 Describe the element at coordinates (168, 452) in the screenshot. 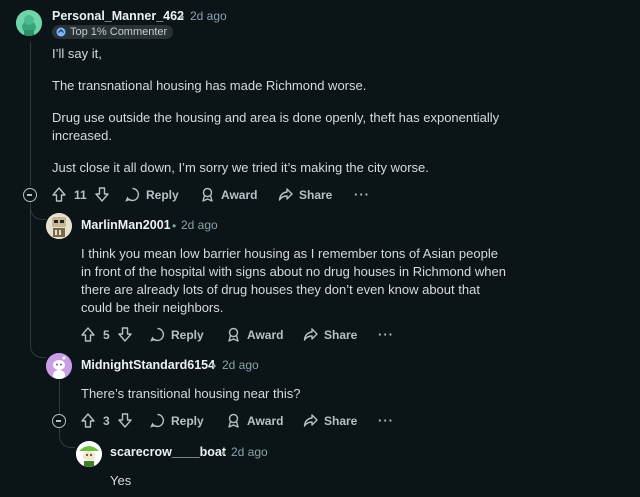

I see `comment-author: scarecrow____boat` at that location.